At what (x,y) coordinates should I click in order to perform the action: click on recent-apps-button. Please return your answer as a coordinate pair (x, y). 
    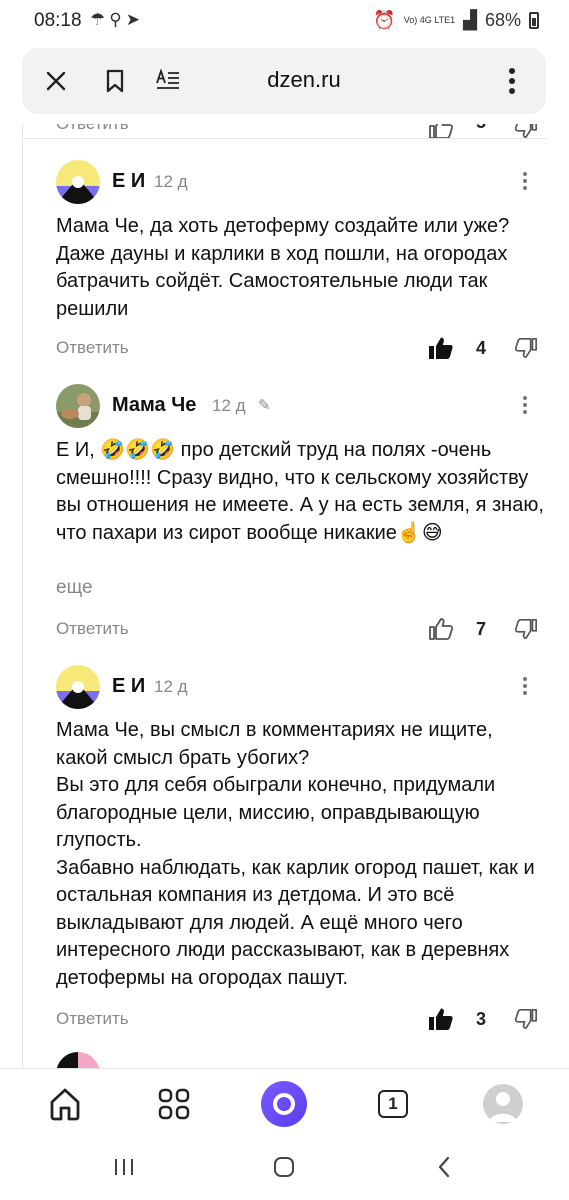
    Looking at the image, I should click on (124, 1167).